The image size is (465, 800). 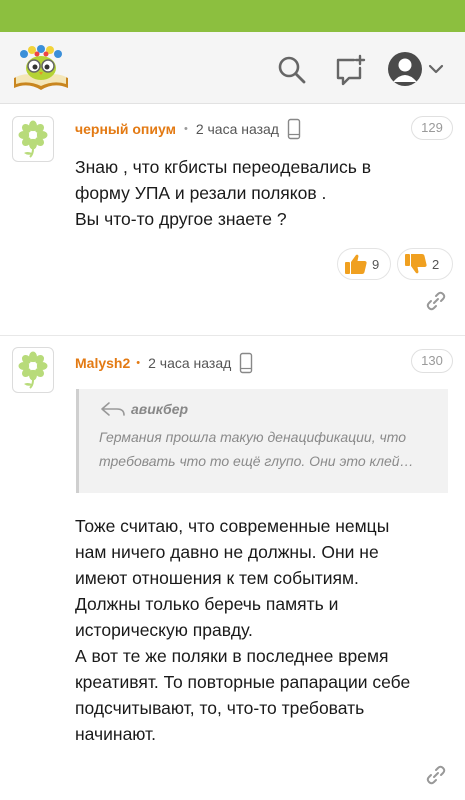 I want to click on quote-author: авикбер, so click(x=160, y=409).